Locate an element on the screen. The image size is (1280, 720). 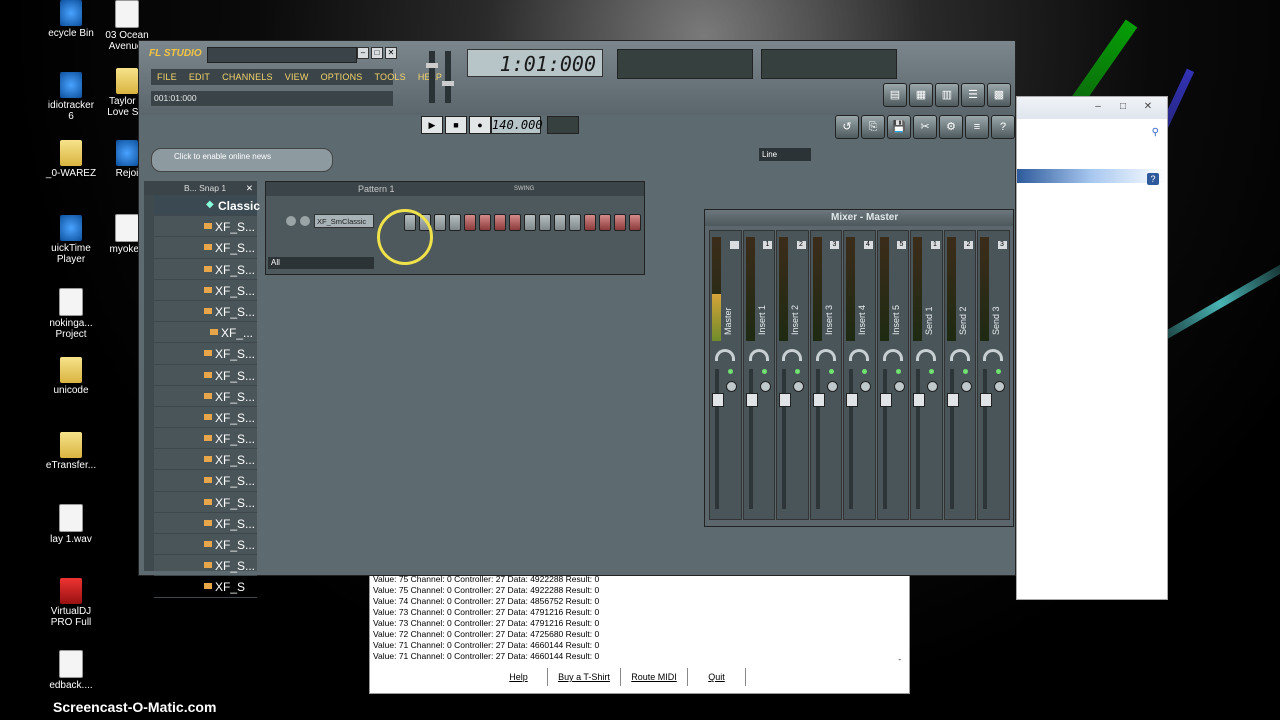
desktop-icon: unicode is located at coordinates (71, 376).